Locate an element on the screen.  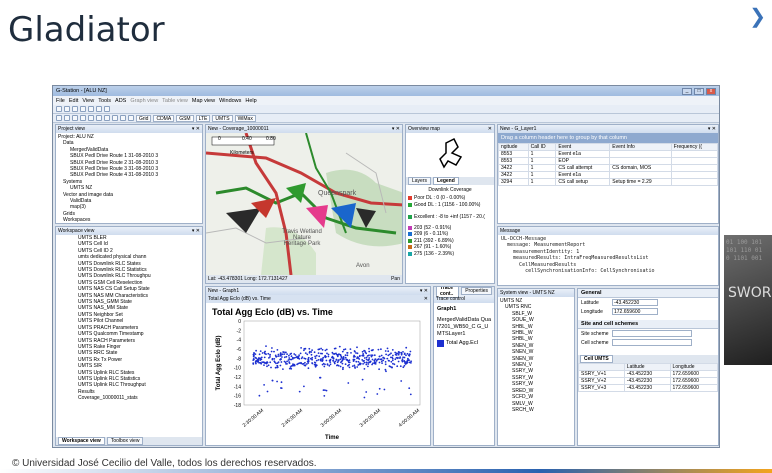
cdma-dropdown: CDMA is located at coordinates (164, 118).